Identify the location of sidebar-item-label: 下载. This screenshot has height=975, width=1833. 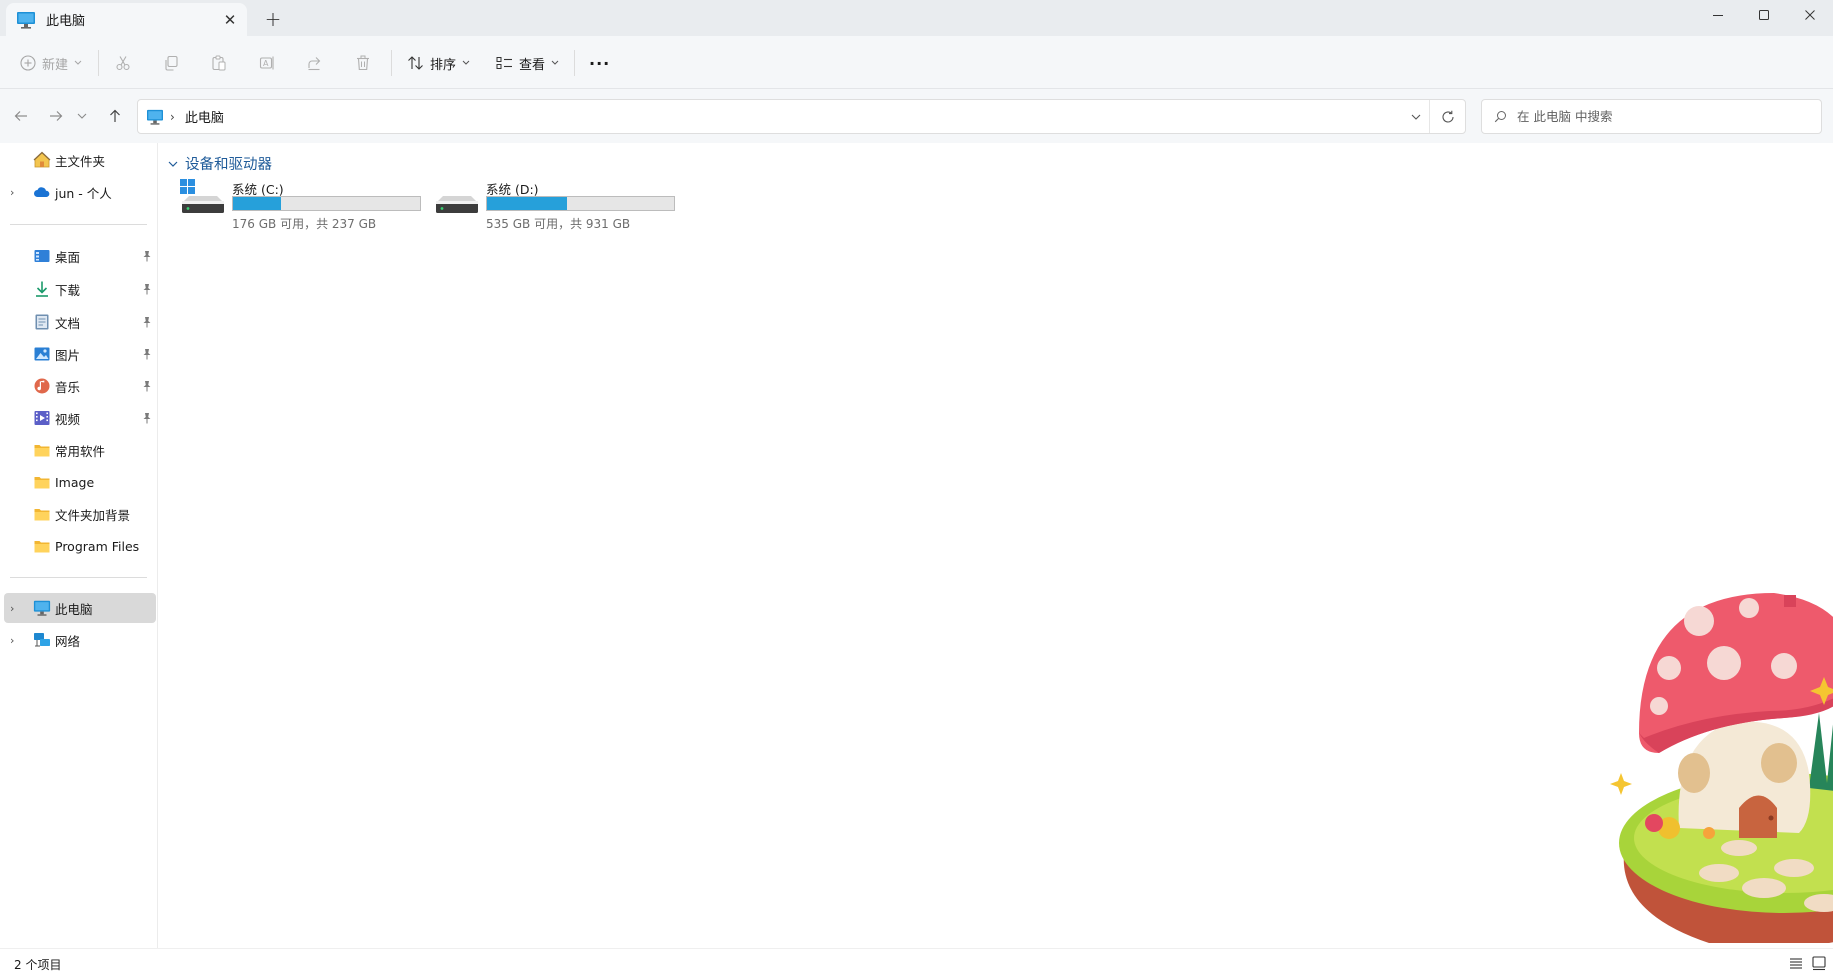
(68, 290).